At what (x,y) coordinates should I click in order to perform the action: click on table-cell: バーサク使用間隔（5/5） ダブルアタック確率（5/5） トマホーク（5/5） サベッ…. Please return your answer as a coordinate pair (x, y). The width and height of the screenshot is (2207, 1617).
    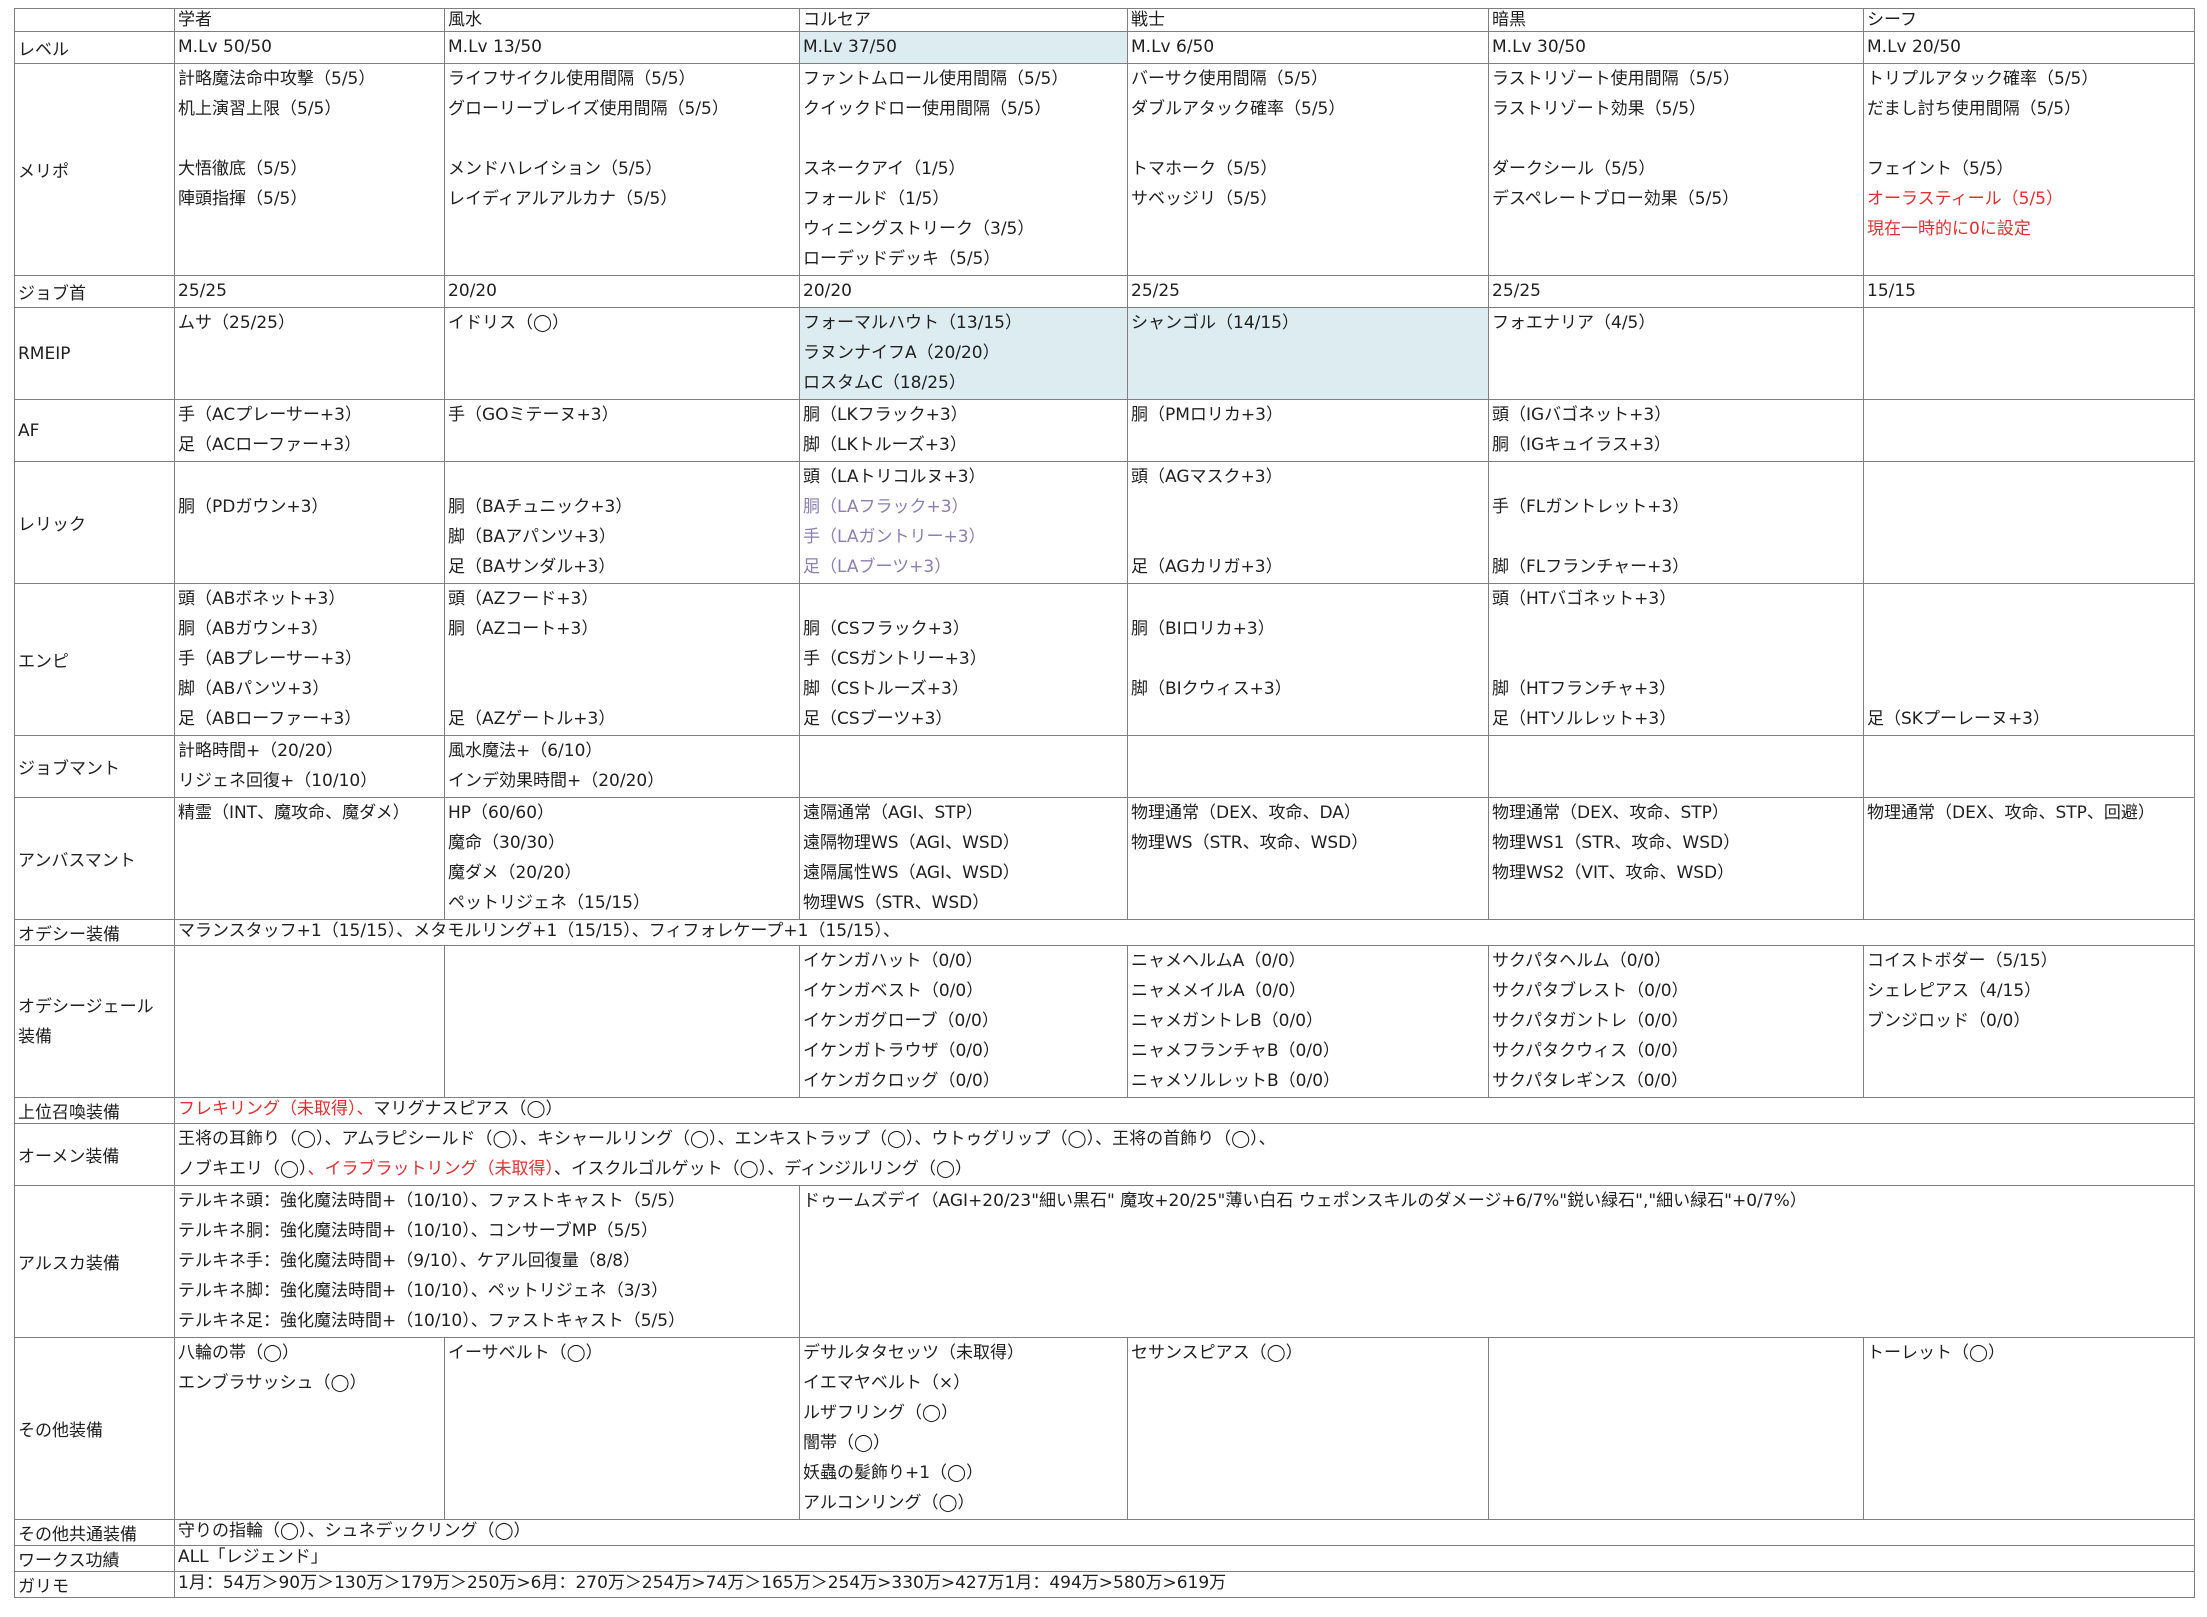
    Looking at the image, I should click on (1308, 169).